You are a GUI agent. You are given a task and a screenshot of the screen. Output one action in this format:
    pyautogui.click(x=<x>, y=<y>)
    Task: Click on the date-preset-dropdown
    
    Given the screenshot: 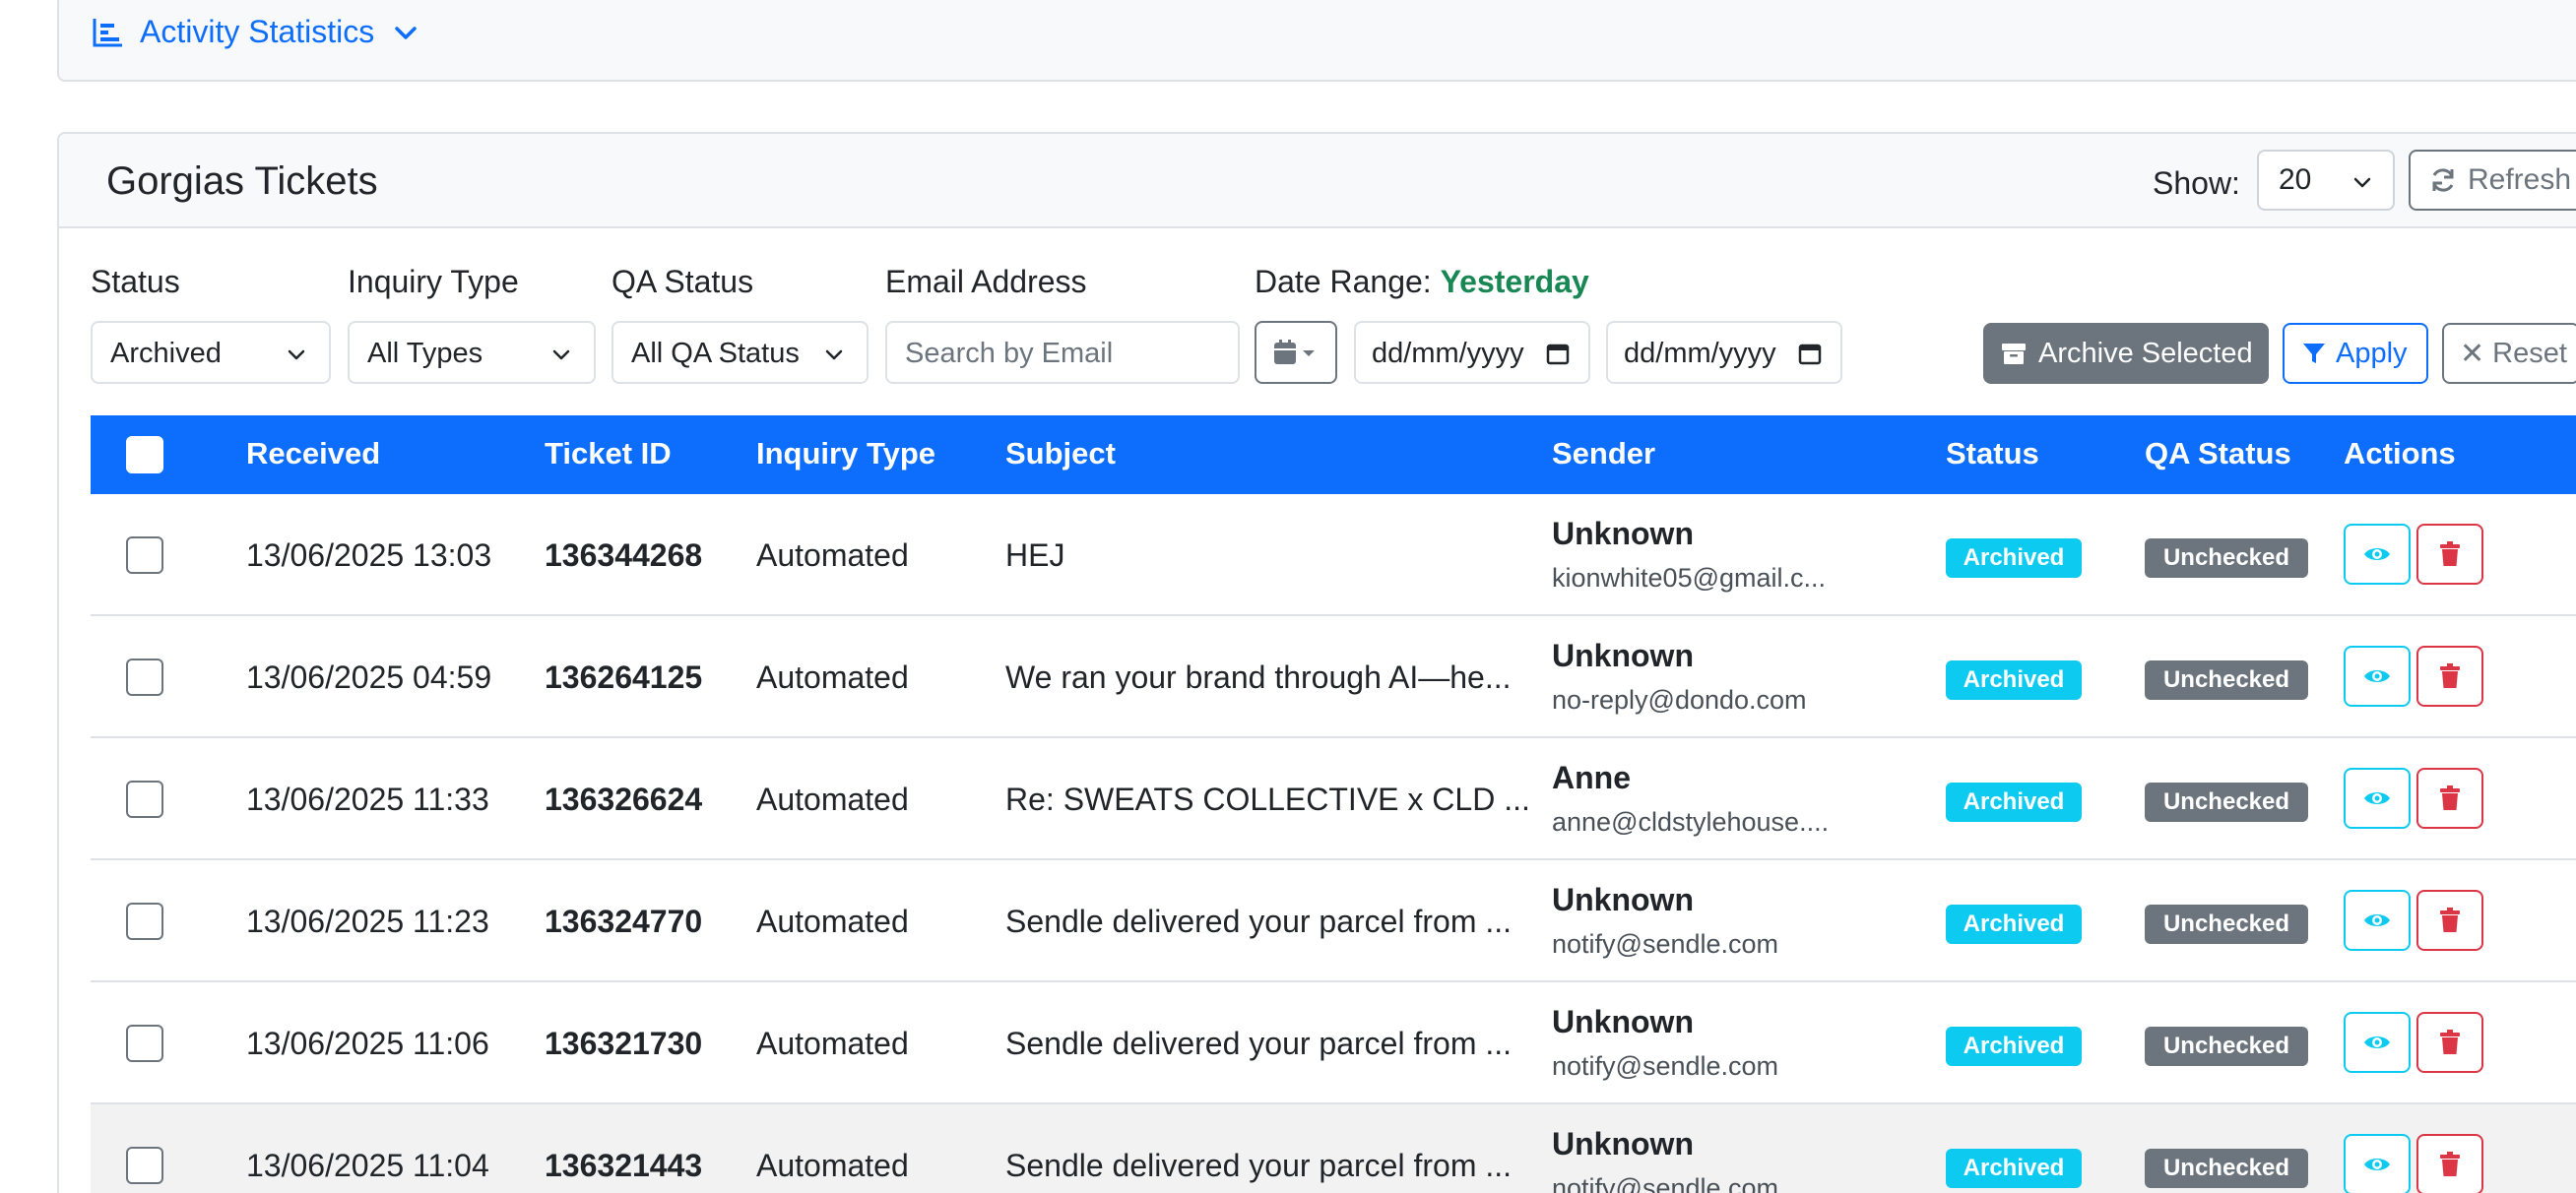 What is the action you would take?
    pyautogui.click(x=1296, y=352)
    